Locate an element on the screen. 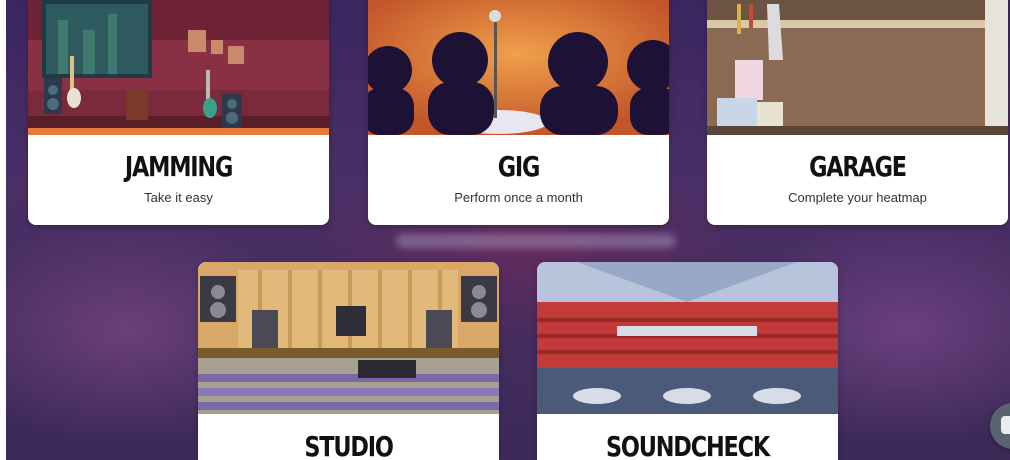  card-garage: GARAGE Complete your heatmap is located at coordinates (857, 112).